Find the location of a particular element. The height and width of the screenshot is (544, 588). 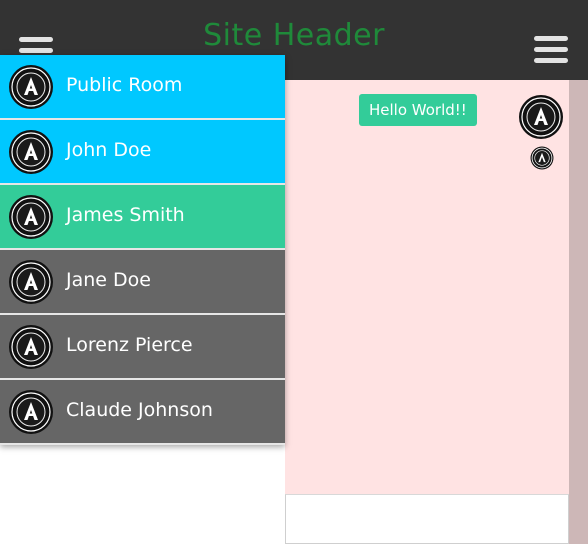

sidebar-item-label: Jane Doe is located at coordinates (108, 280).